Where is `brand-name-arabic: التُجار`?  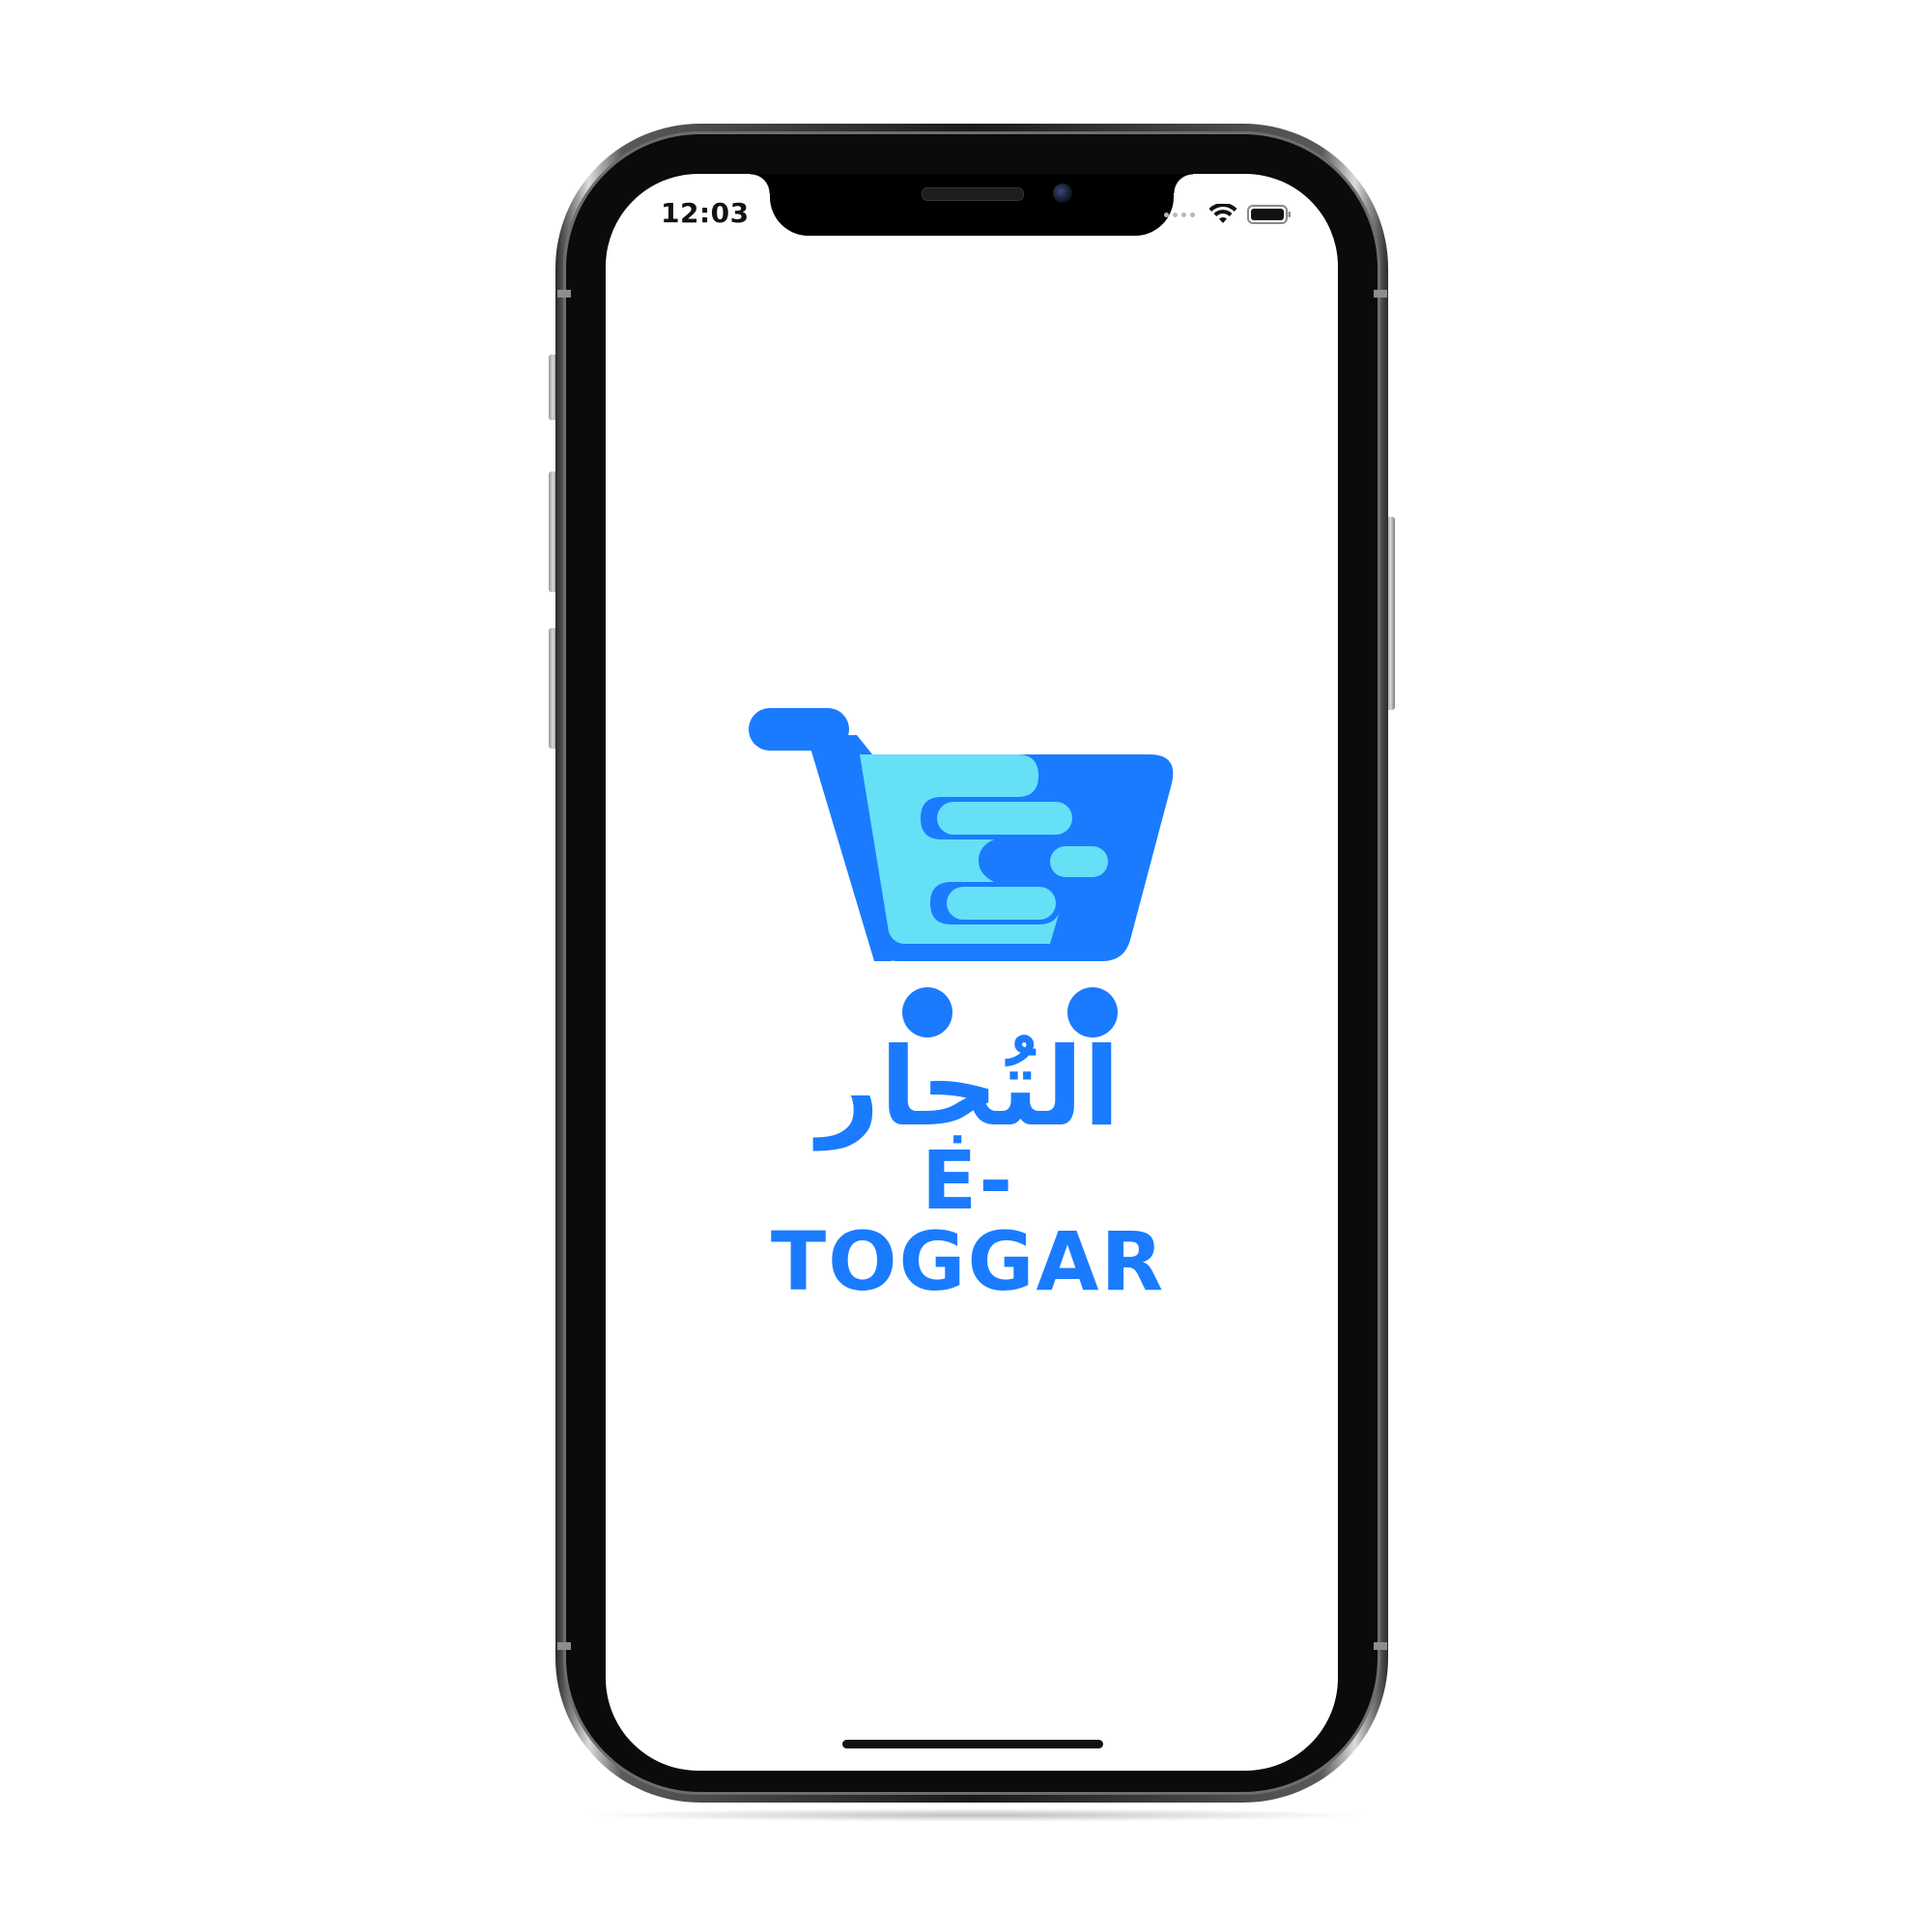 brand-name-arabic: التُجار is located at coordinates (969, 1088).